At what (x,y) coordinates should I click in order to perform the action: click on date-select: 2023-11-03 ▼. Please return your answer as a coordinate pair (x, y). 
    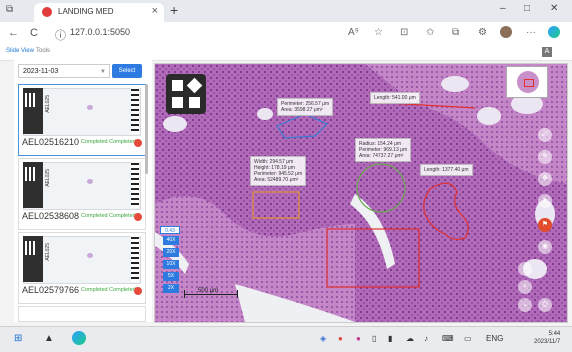
    Looking at the image, I should click on (64, 71).